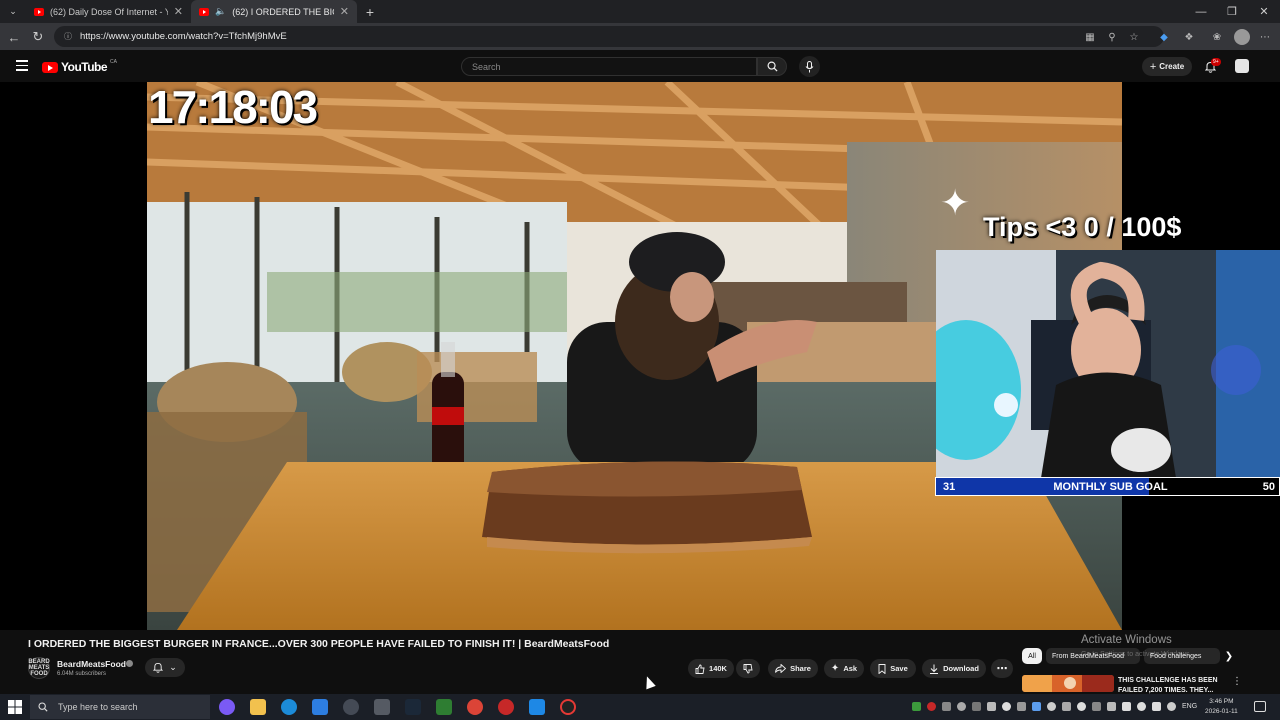 Image resolution: width=1280 pixels, height=720 pixels. What do you see at coordinates (13, 11) in the screenshot?
I see `tab-list-button: ⌄` at bounding box center [13, 11].